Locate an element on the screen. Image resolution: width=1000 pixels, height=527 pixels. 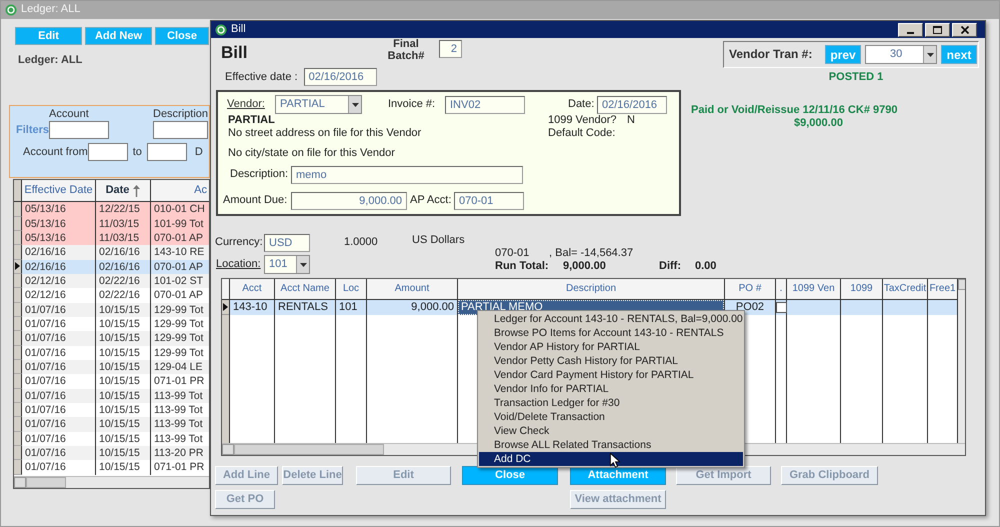
table-row: 05/13/16 11/03/15 070-01 AP is located at coordinates (111, 238).